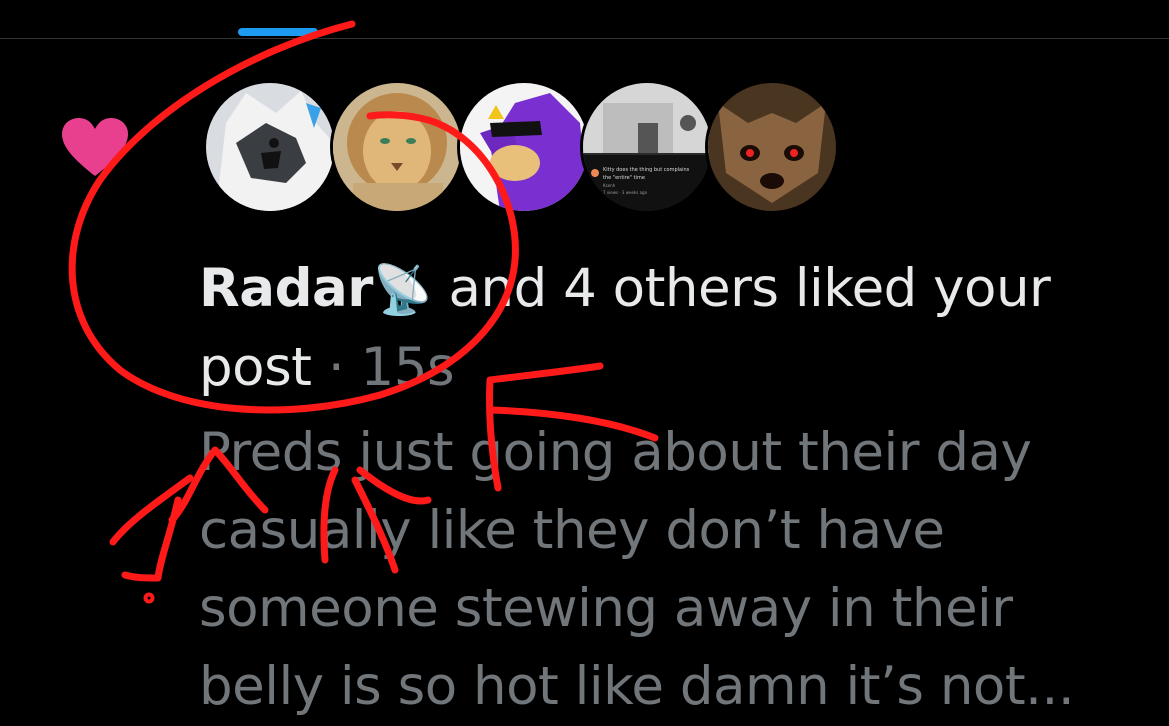  I want to click on avatar-white-wolf, so click(270, 147).